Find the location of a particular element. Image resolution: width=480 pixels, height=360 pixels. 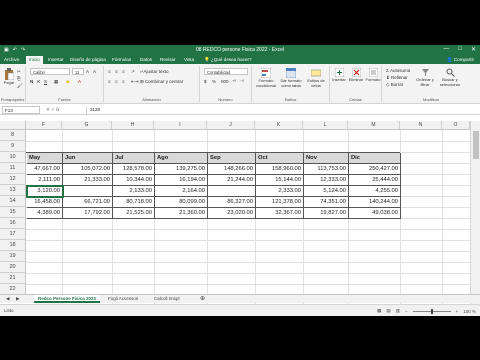

currency-icon: $ is located at coordinates (205, 81).